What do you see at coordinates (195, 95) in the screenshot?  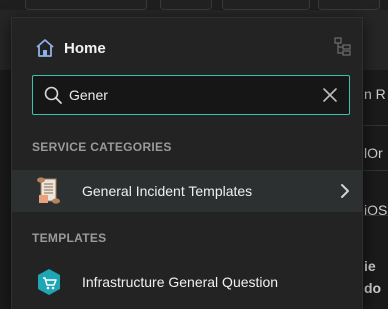 I see `search-input` at bounding box center [195, 95].